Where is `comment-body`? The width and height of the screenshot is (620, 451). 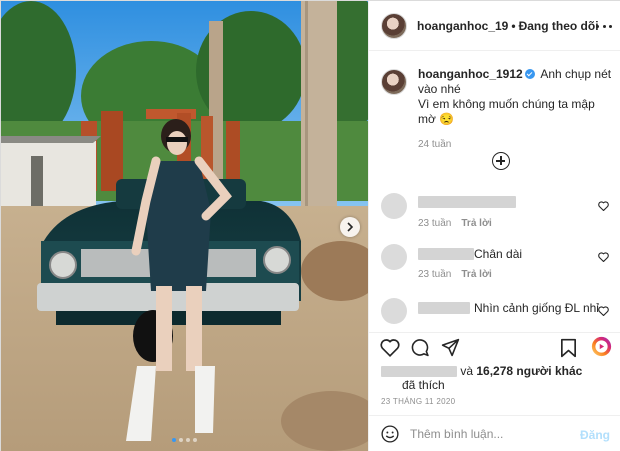 comment-body is located at coordinates (467, 202).